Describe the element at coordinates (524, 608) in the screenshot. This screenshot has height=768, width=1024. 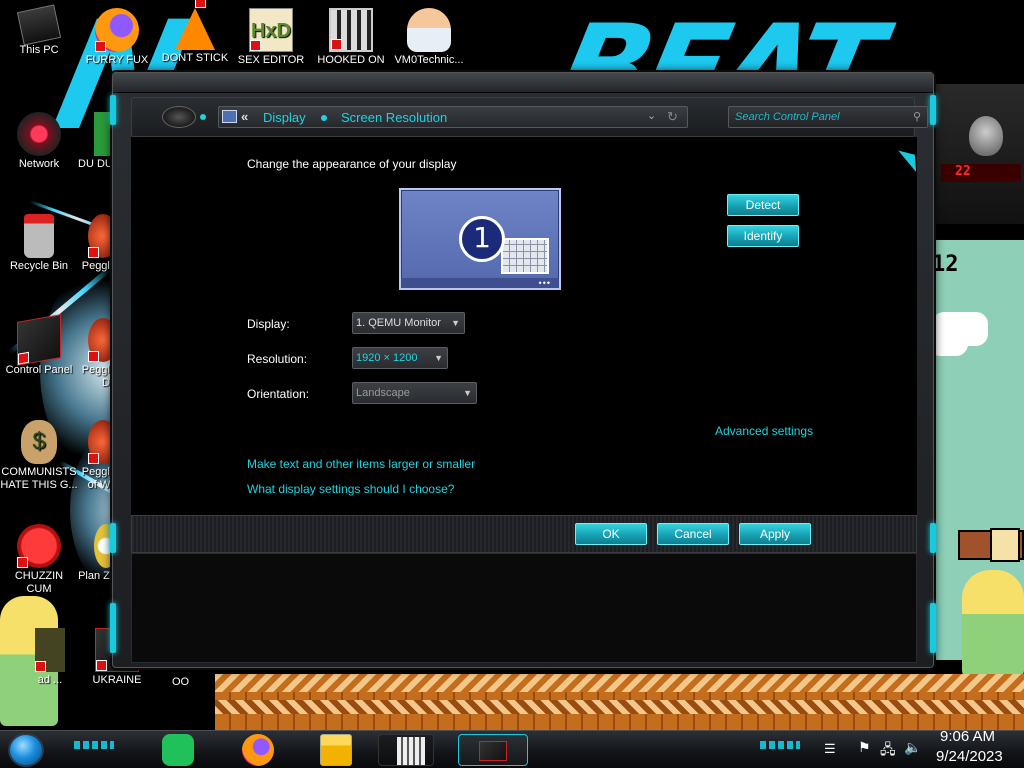
I see `window-lower-panel` at that location.